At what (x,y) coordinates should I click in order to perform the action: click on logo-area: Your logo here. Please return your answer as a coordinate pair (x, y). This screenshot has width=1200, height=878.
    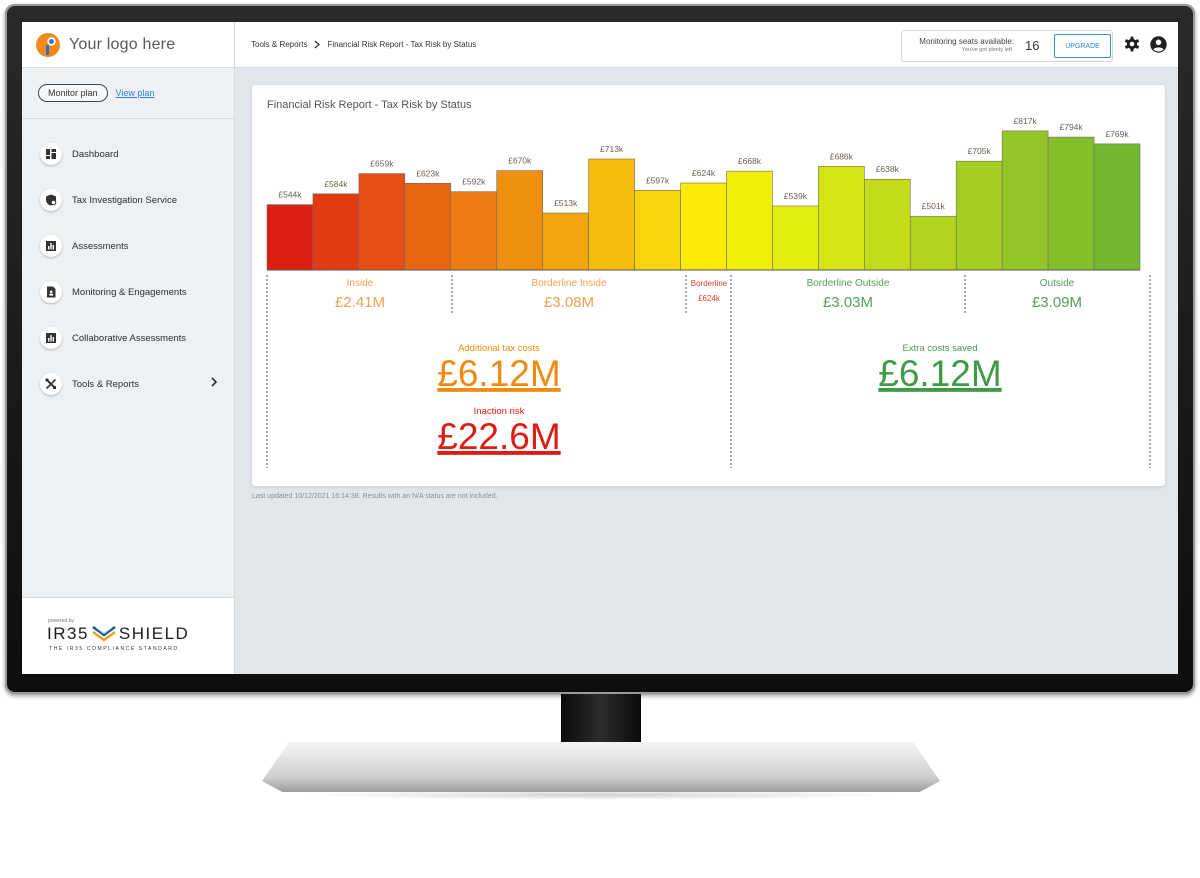
    Looking at the image, I should click on (128, 45).